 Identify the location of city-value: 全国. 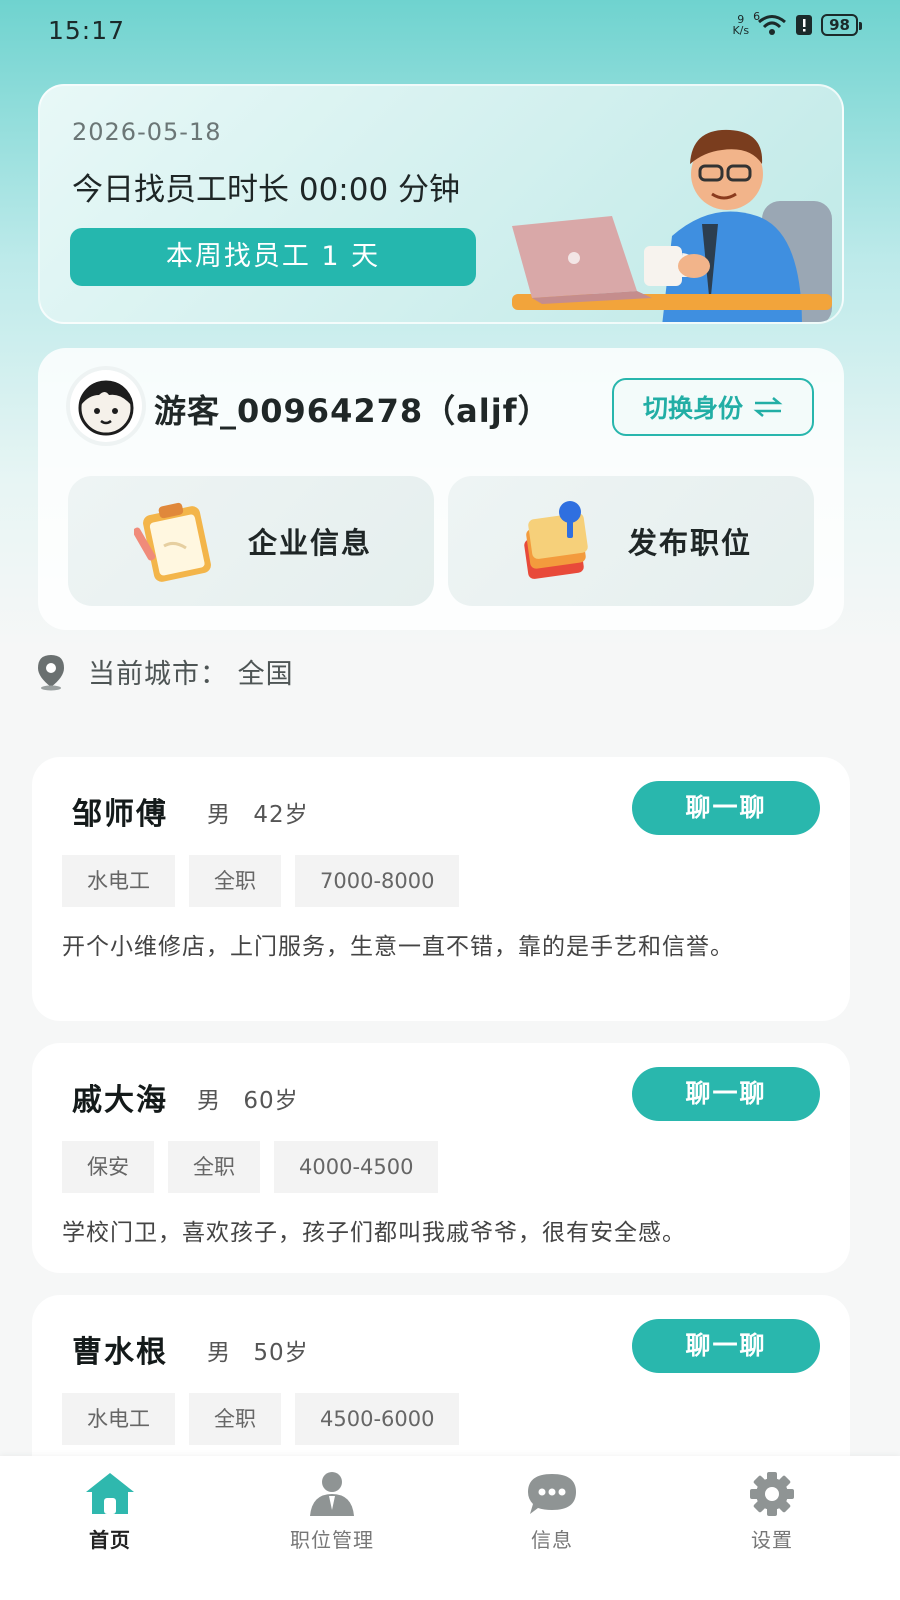
(265, 674).